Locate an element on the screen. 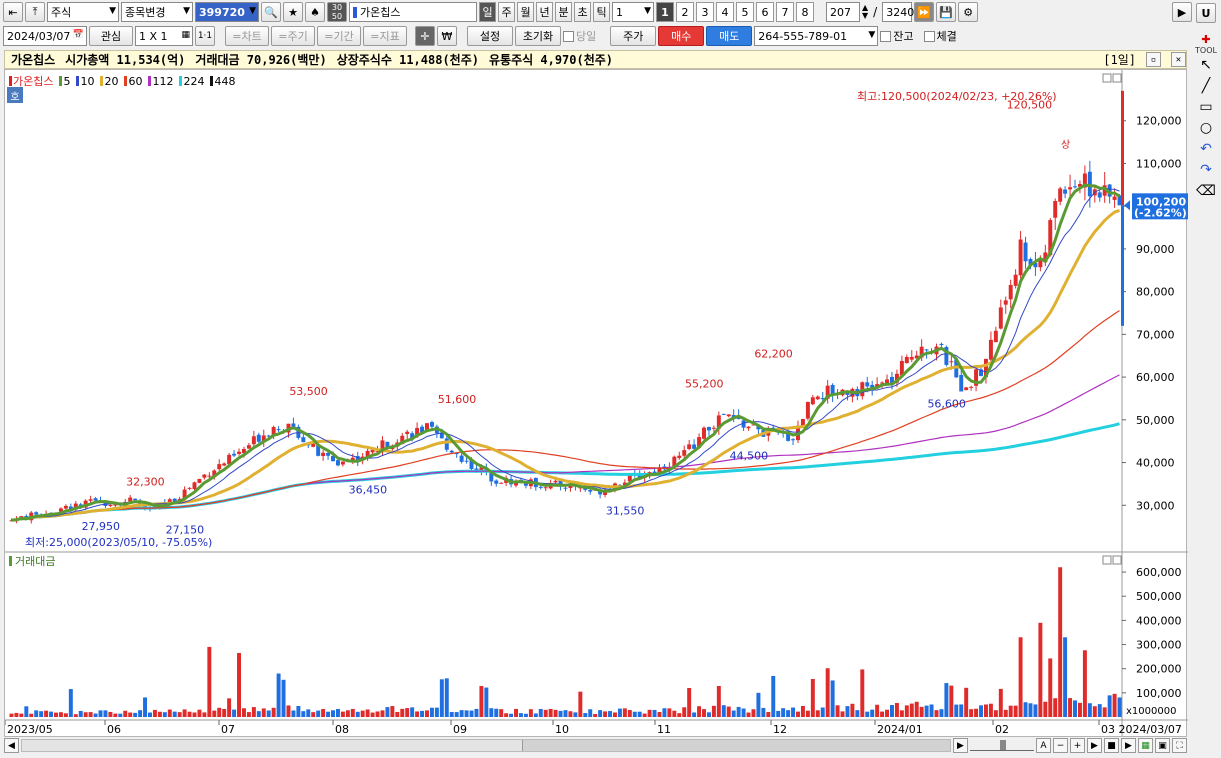 Image resolution: width=1221 pixels, height=758 pixels. quote-badge: 호 is located at coordinates (15, 95).